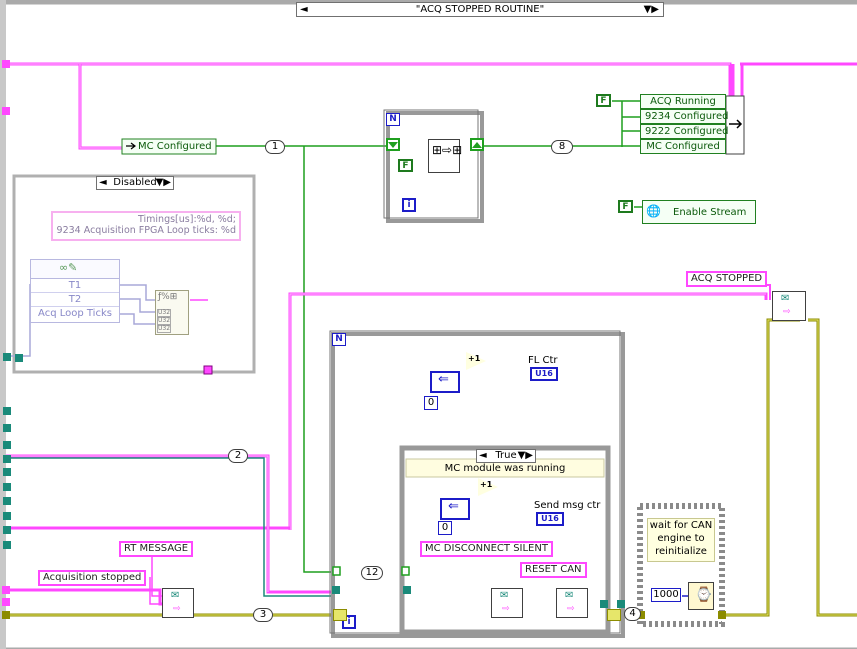  Describe the element at coordinates (92, 578) in the screenshot. I see `acquisition-stopped-constant: Acquisition stopped` at that location.